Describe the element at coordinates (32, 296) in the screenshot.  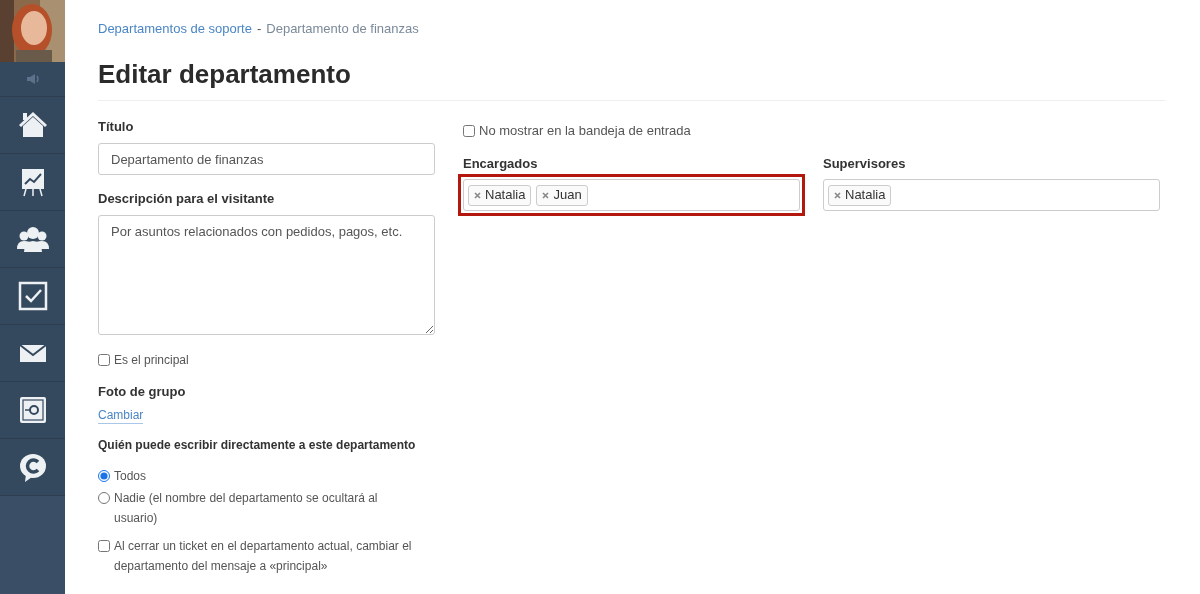
I see `checkbox-icon` at that location.